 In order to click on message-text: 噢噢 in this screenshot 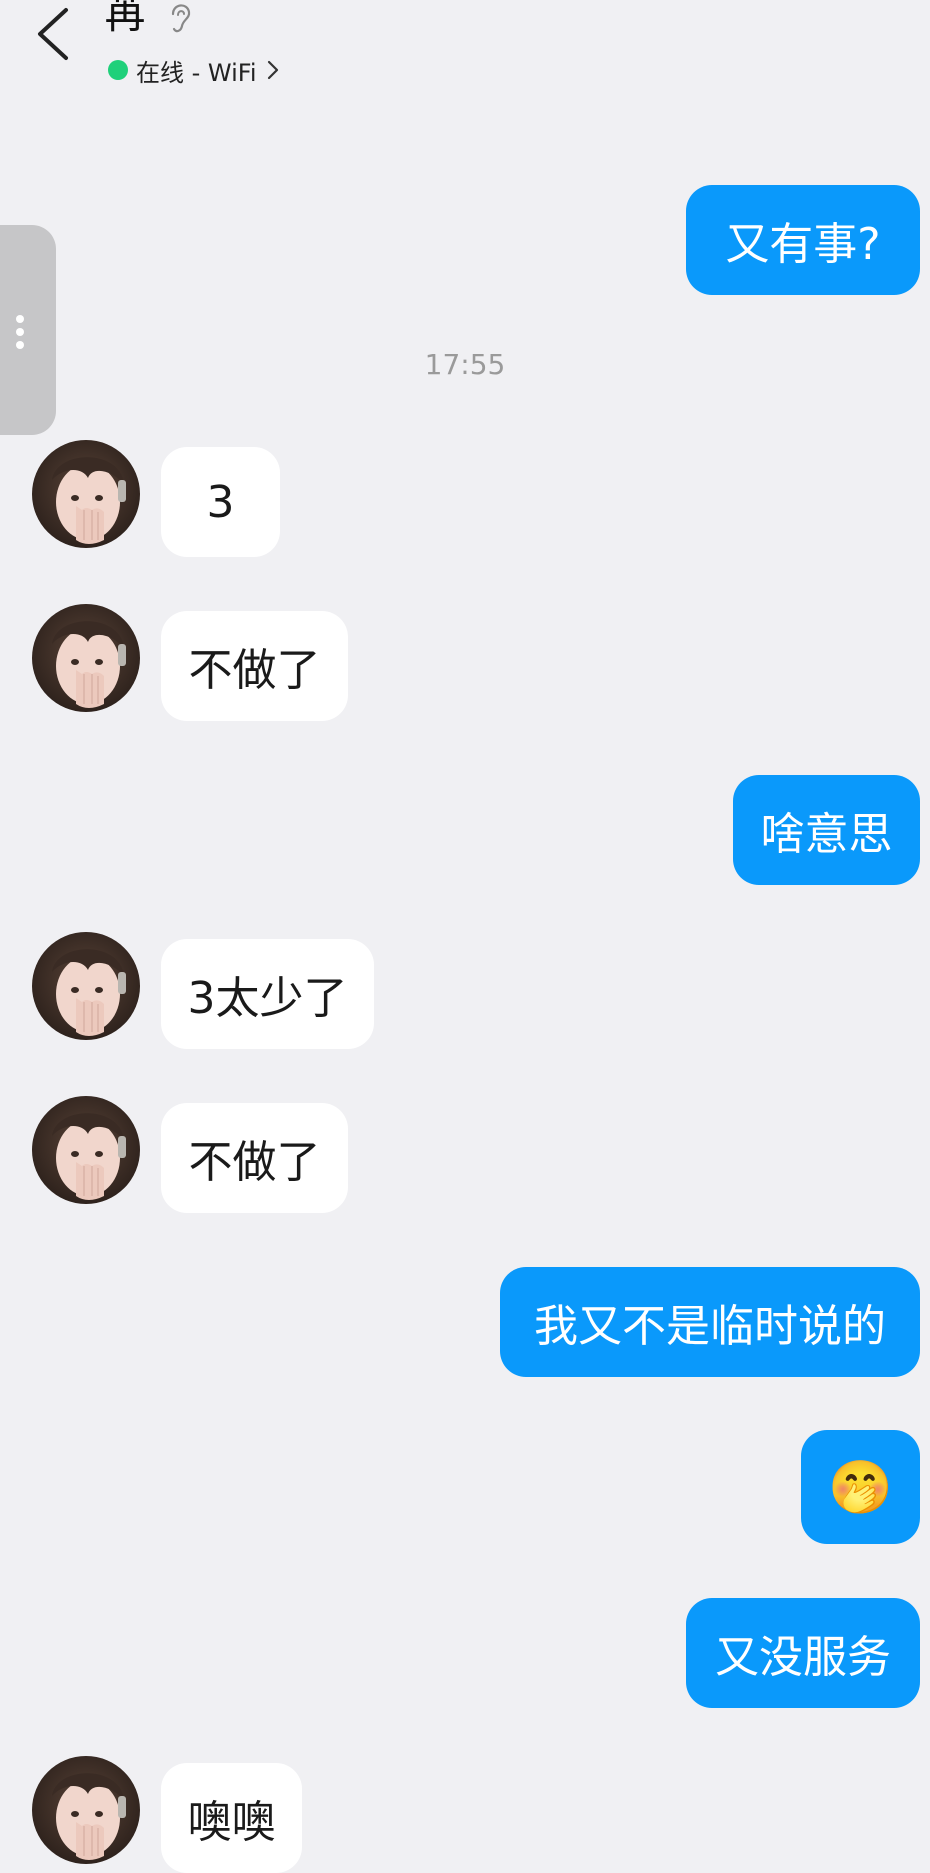, I will do `click(231, 1822)`.